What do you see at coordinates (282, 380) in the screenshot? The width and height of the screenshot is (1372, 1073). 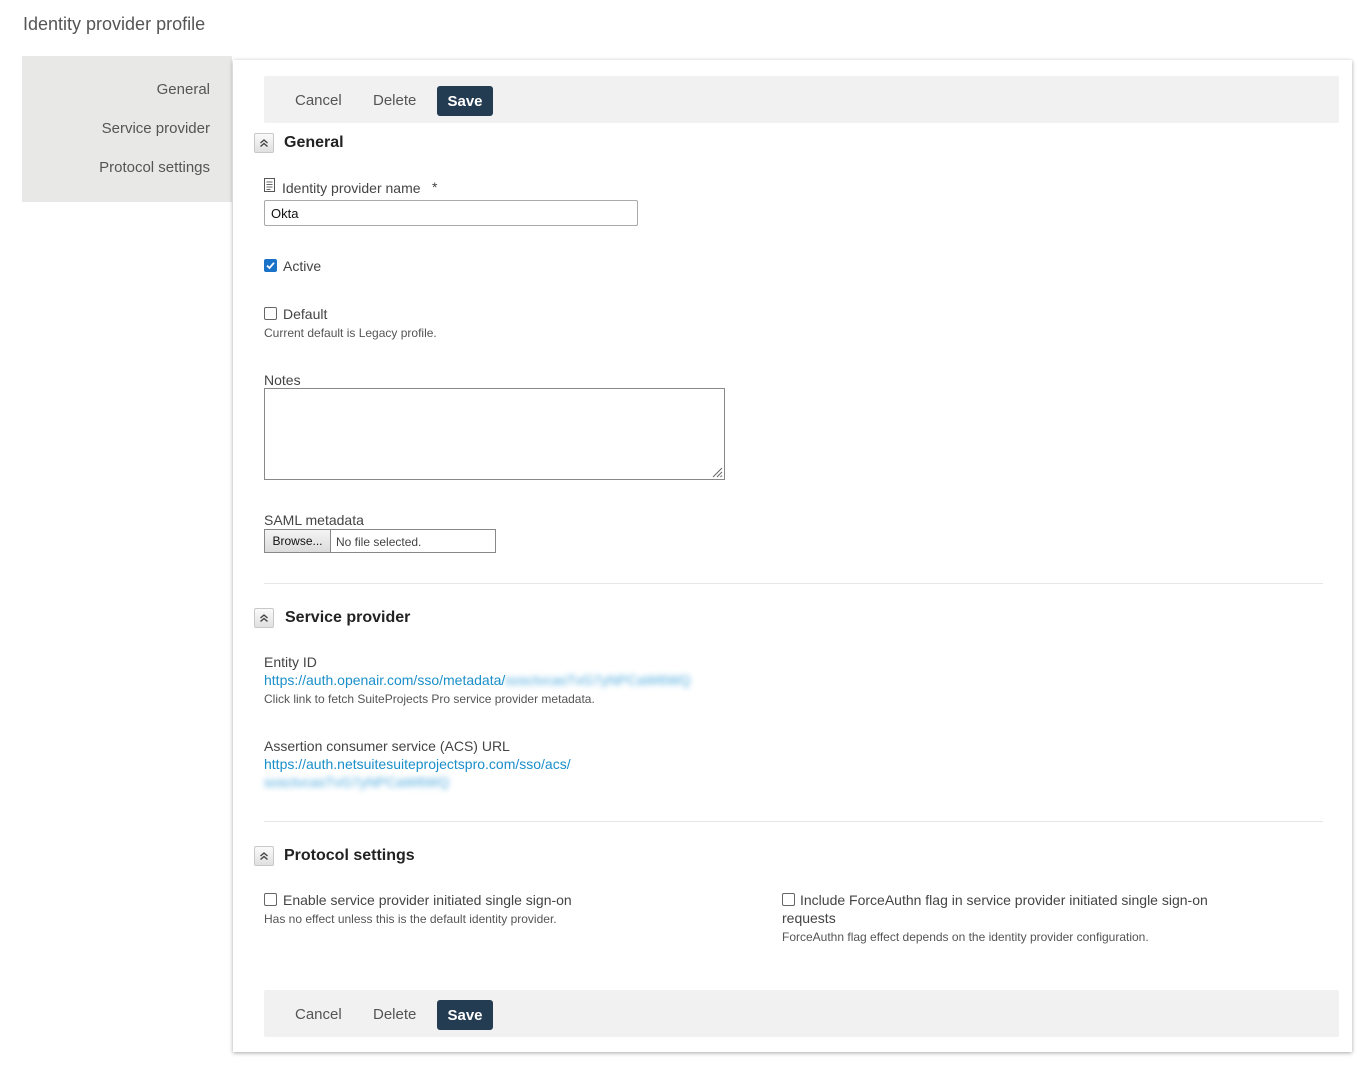 I see `notes-label: Notes` at bounding box center [282, 380].